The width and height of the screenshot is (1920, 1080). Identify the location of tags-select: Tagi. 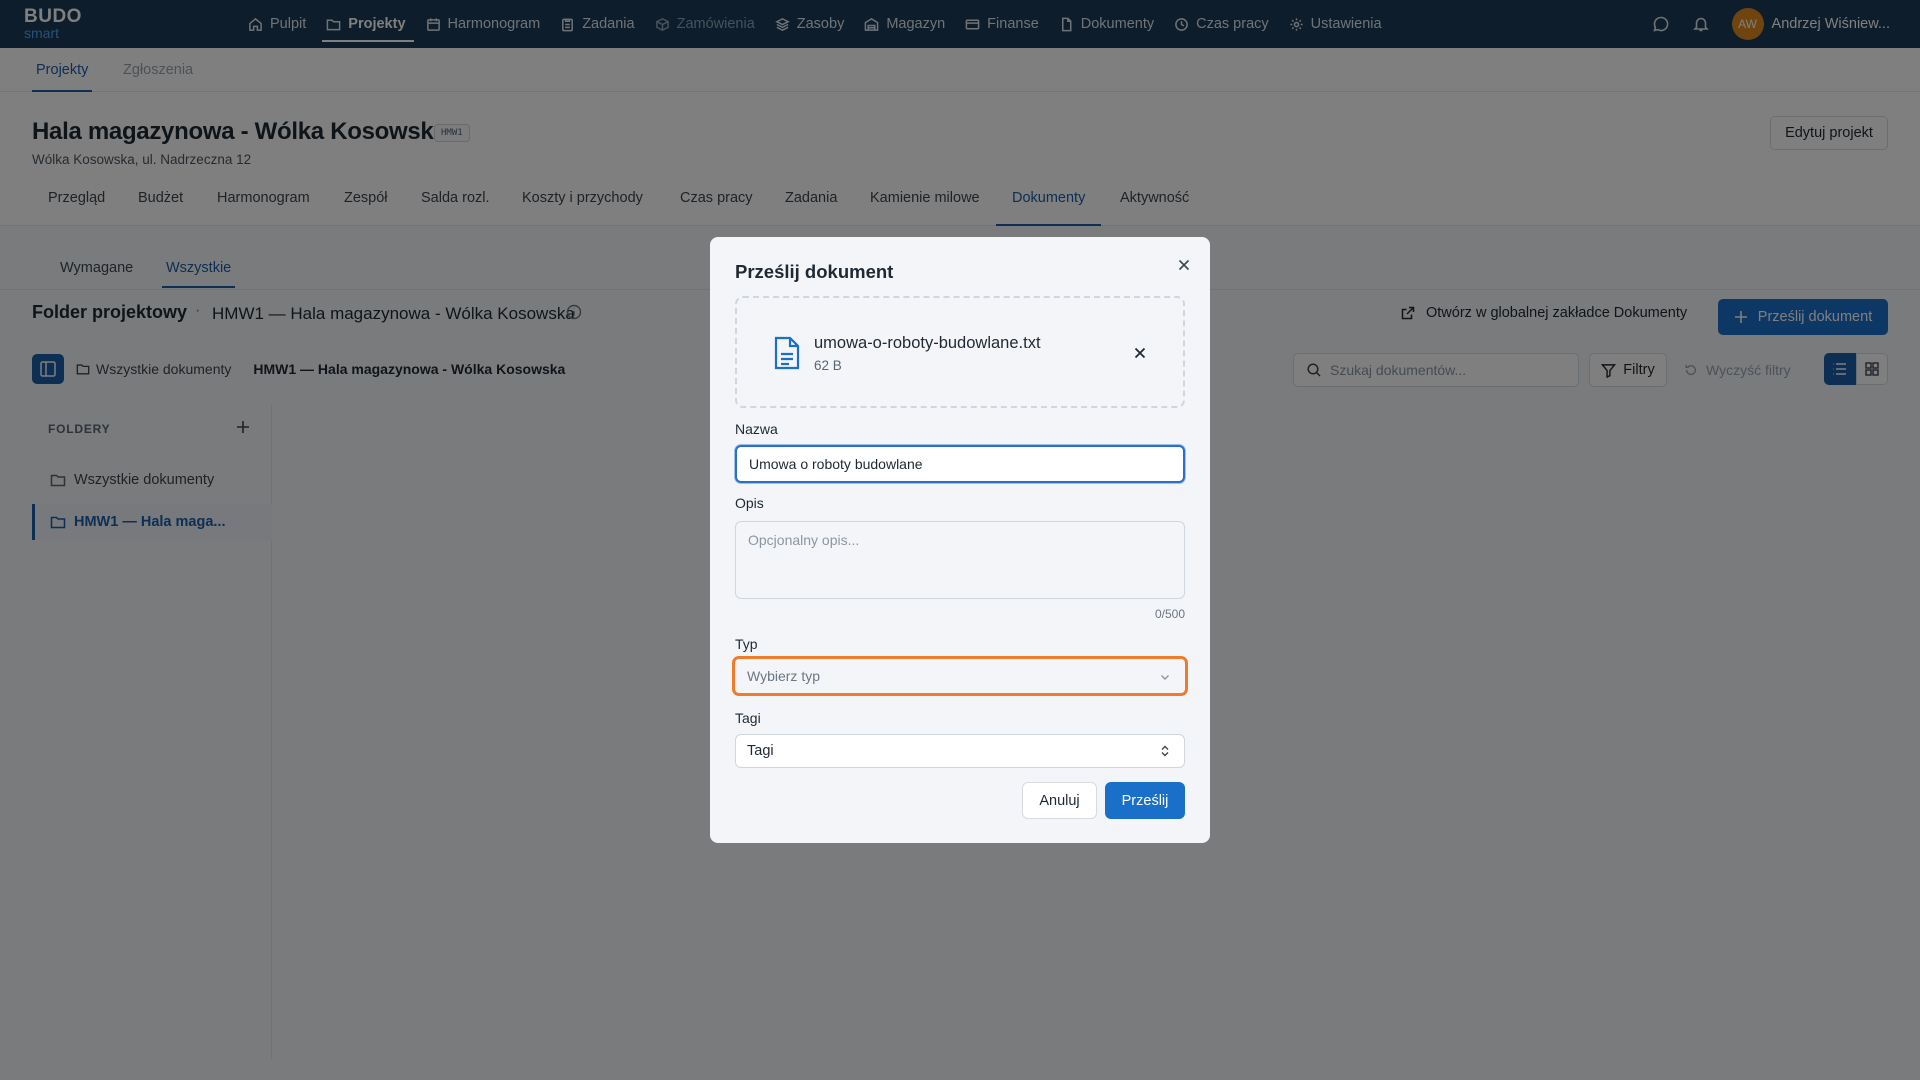
(960, 751).